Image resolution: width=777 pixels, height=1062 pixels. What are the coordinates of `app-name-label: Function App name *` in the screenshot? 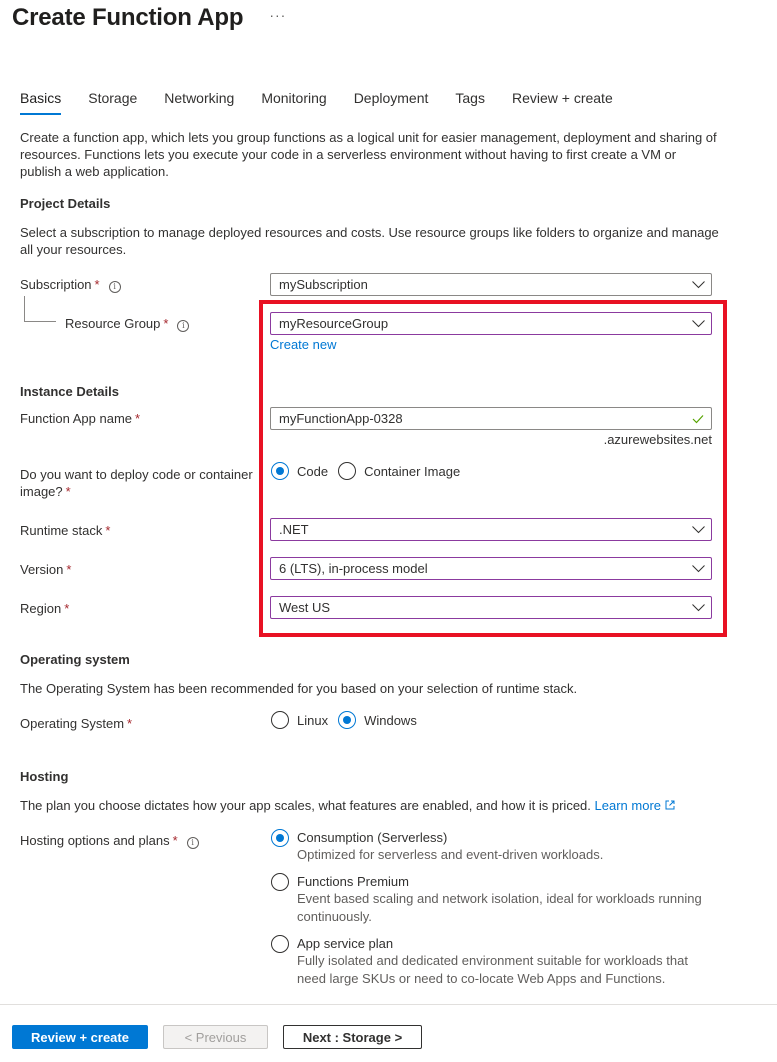 It's located at (80, 418).